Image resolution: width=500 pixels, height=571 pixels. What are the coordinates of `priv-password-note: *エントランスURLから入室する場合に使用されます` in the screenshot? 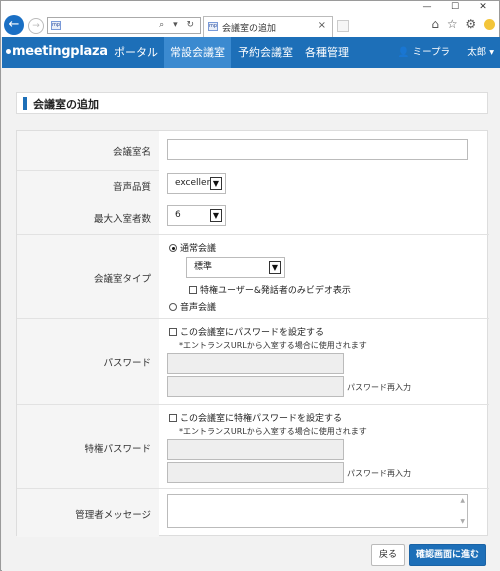 It's located at (273, 431).